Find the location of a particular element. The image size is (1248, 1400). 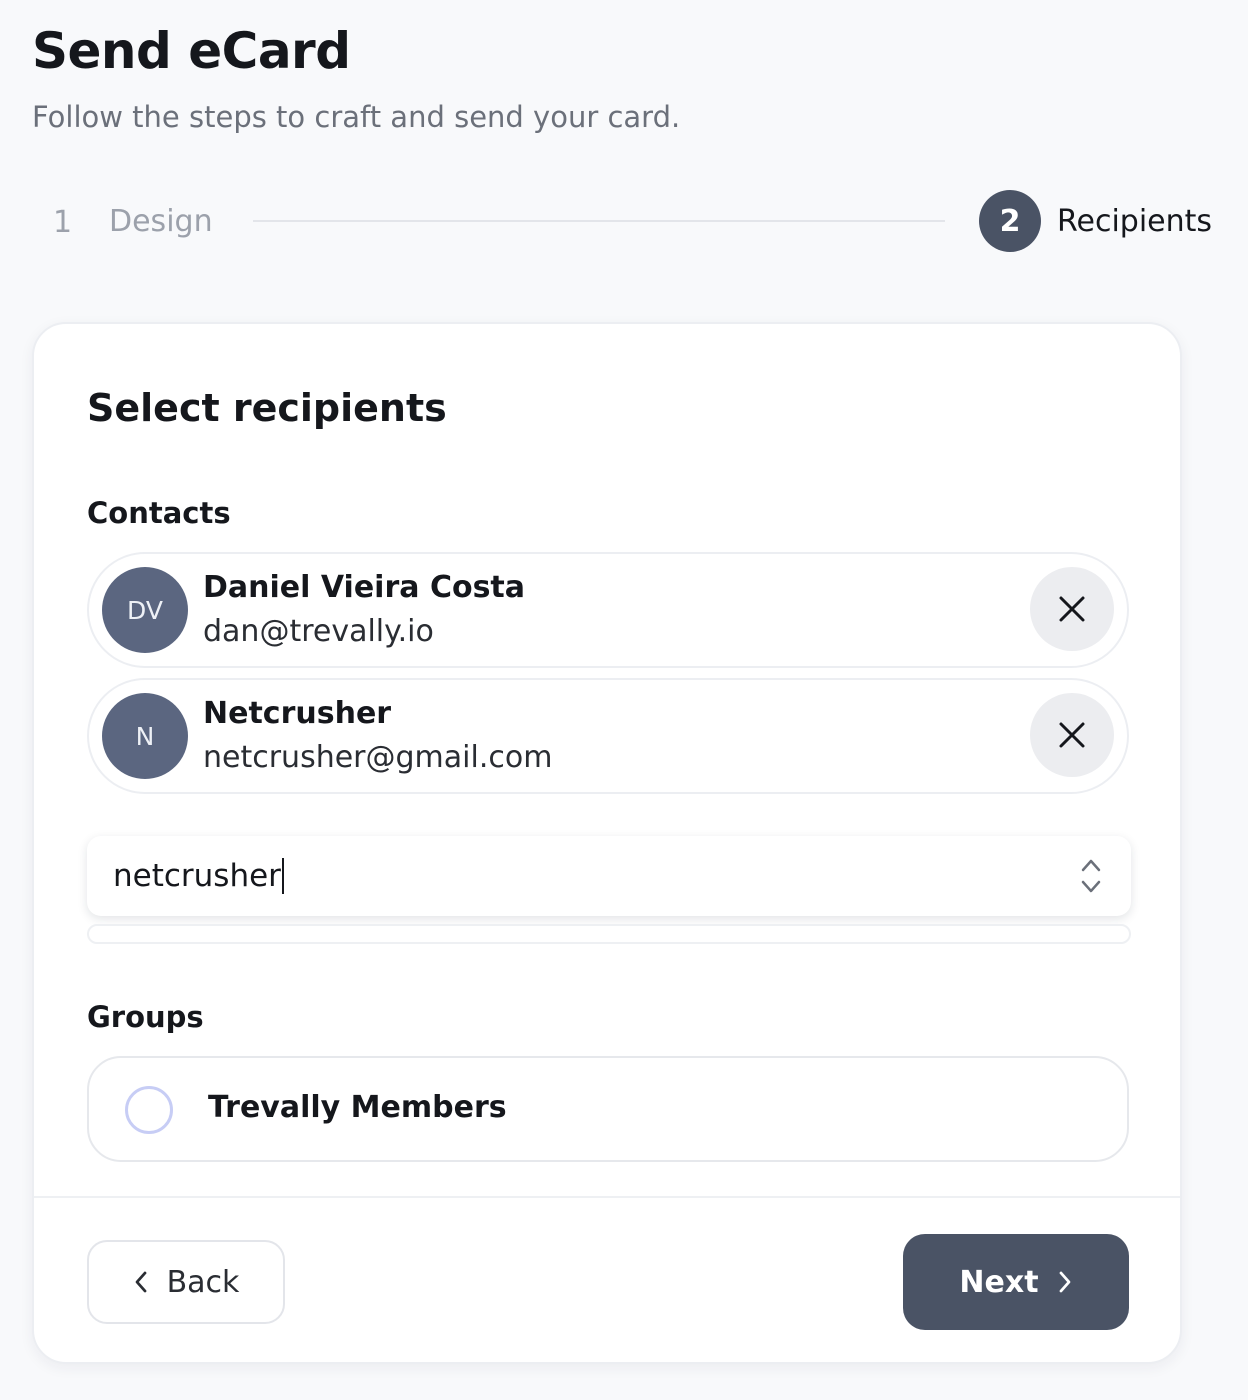

contact-search-combobox: netcrusher is located at coordinates (609, 876).